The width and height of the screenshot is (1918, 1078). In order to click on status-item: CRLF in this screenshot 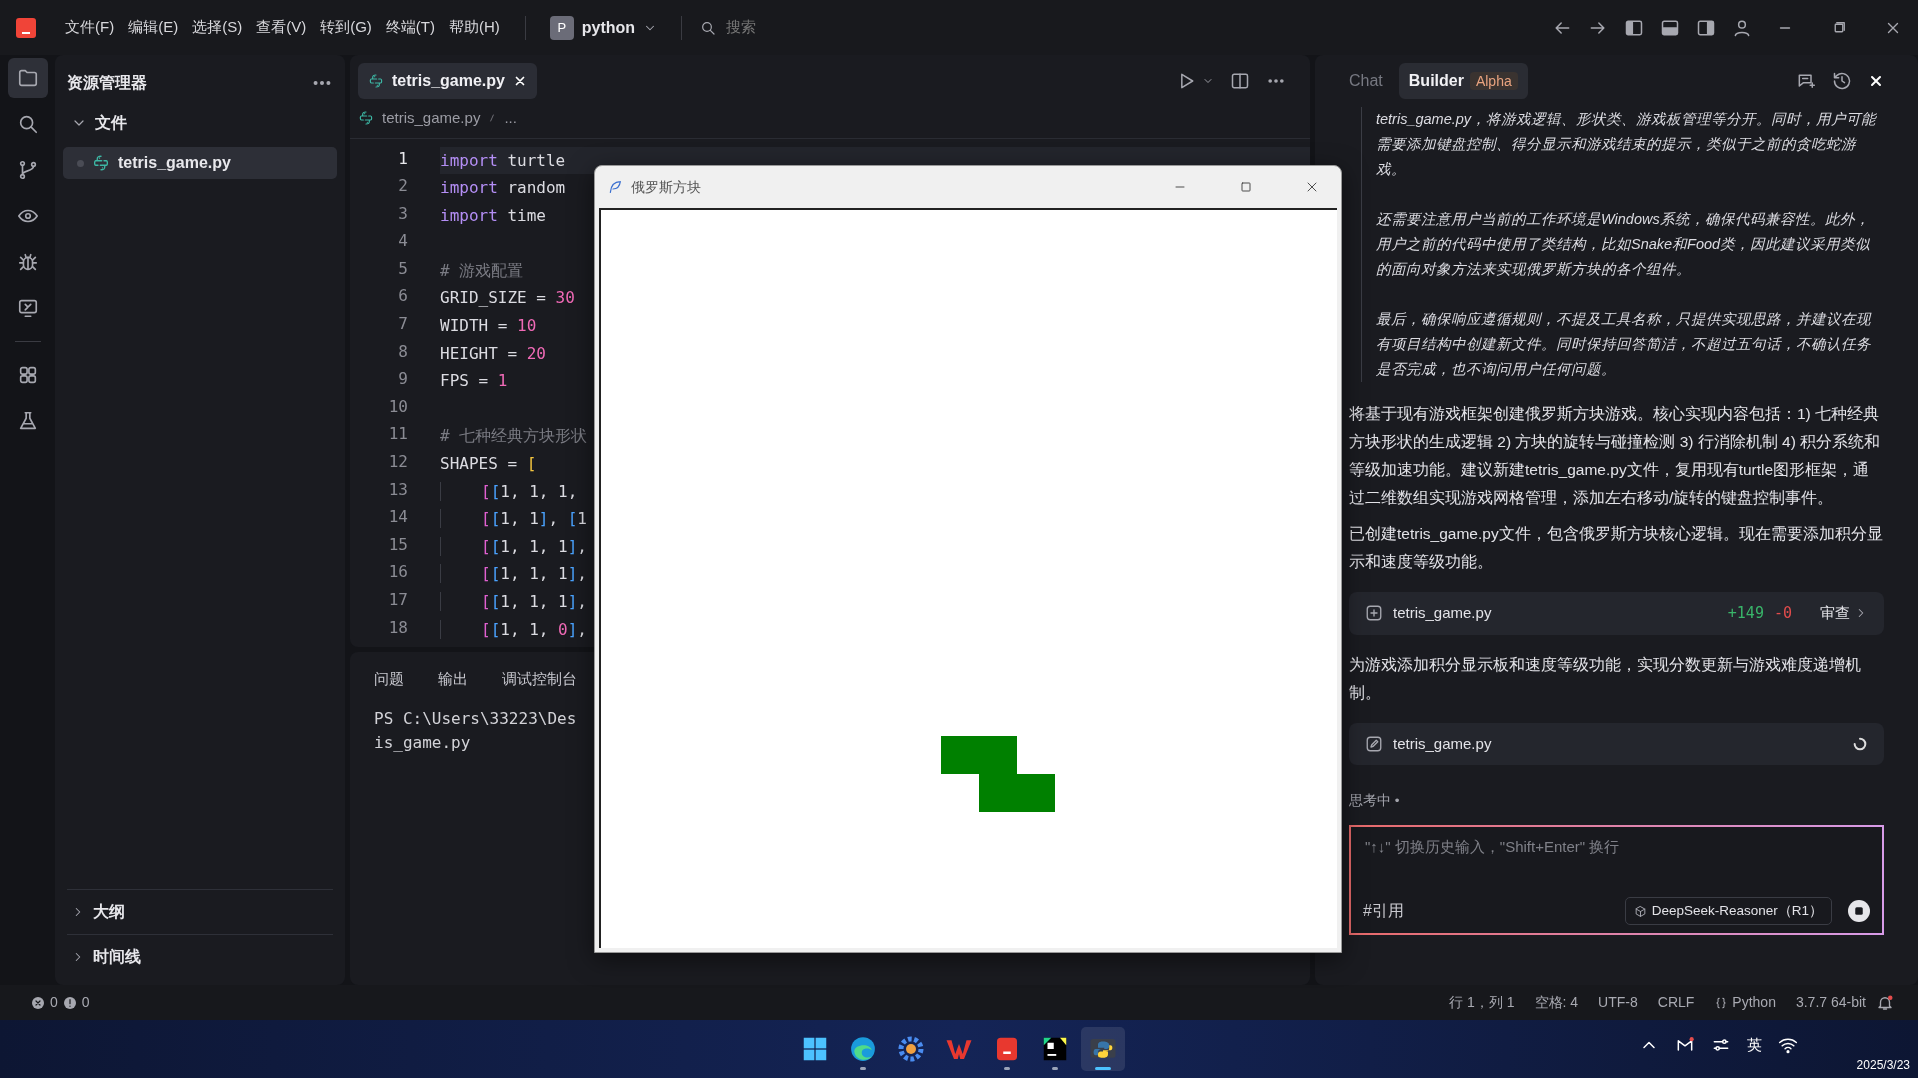, I will do `click(1676, 1002)`.